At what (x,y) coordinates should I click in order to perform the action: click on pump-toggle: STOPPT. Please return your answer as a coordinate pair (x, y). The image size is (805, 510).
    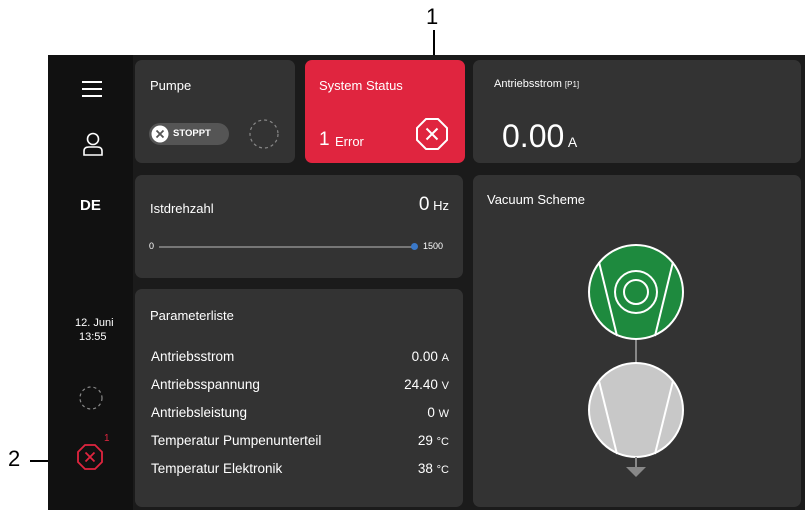
    Looking at the image, I should click on (189, 134).